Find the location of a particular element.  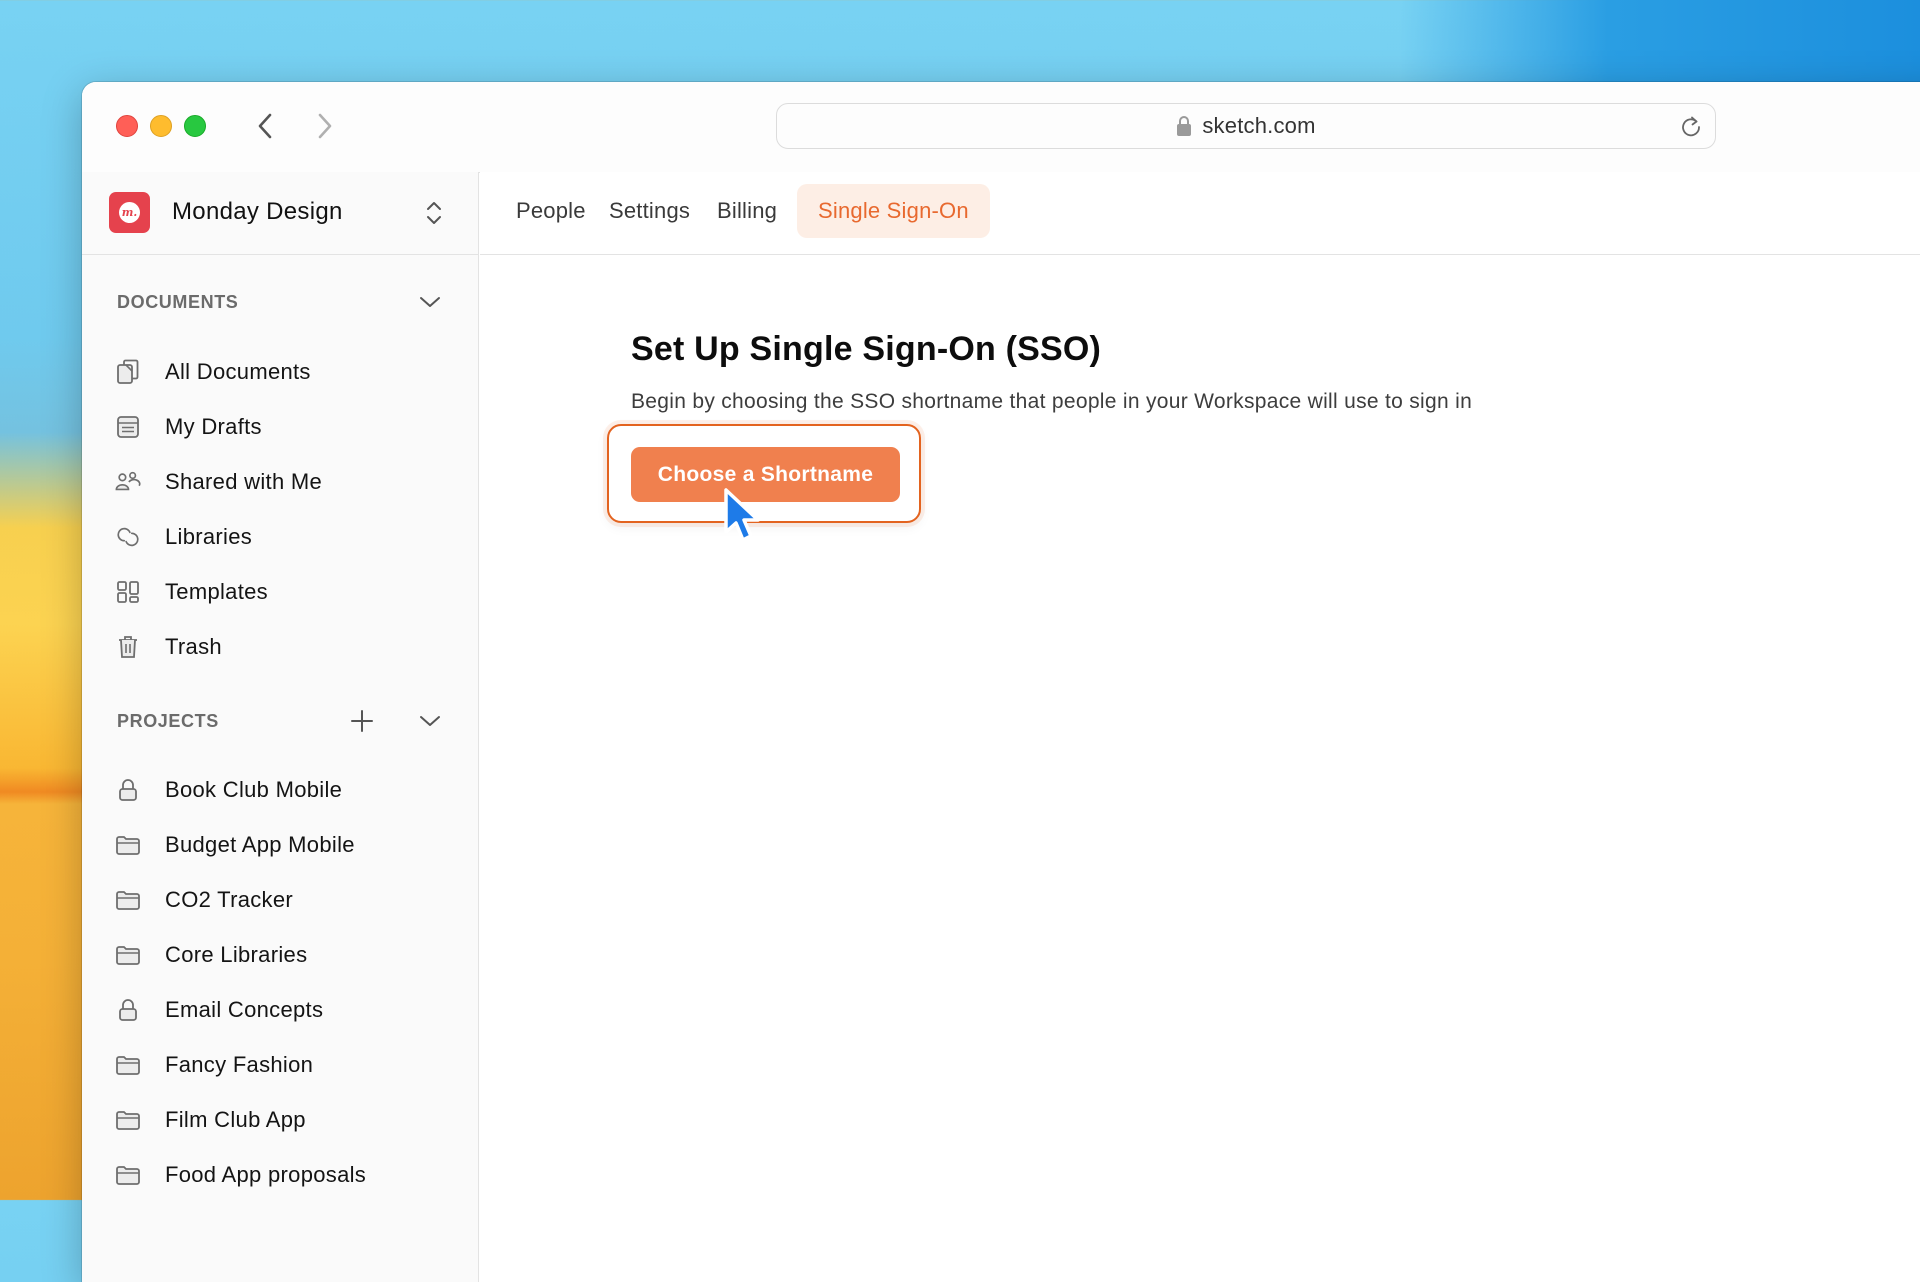

choose-shortname-button: Choose a Shortname is located at coordinates (765, 474).